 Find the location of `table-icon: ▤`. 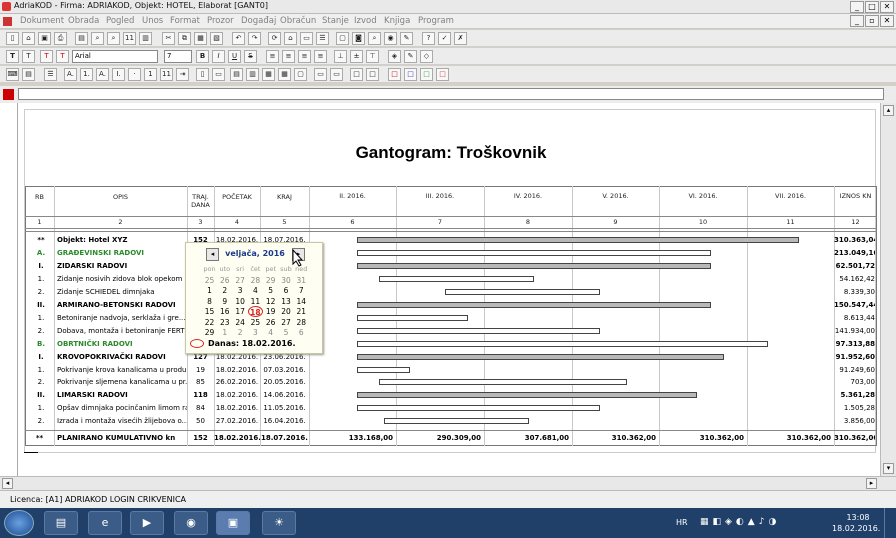

table-icon: ▤ is located at coordinates (28, 74).